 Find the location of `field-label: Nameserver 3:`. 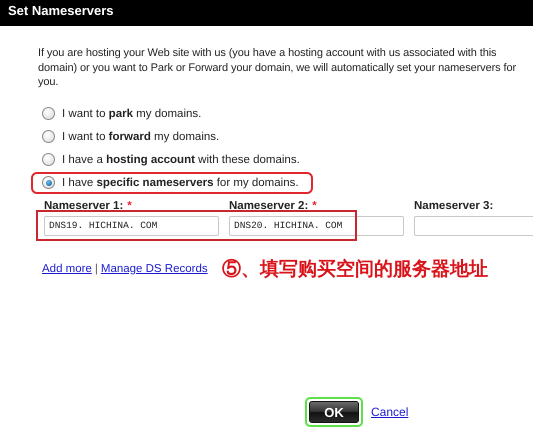

field-label: Nameserver 3: is located at coordinates (454, 207).